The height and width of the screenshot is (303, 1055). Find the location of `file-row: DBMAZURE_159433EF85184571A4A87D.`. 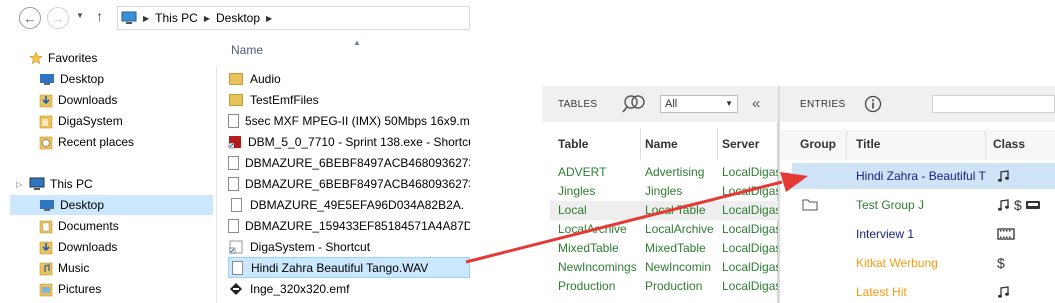

file-row: DBMAZURE_159433EF85184571A4A87D. is located at coordinates (349, 225).